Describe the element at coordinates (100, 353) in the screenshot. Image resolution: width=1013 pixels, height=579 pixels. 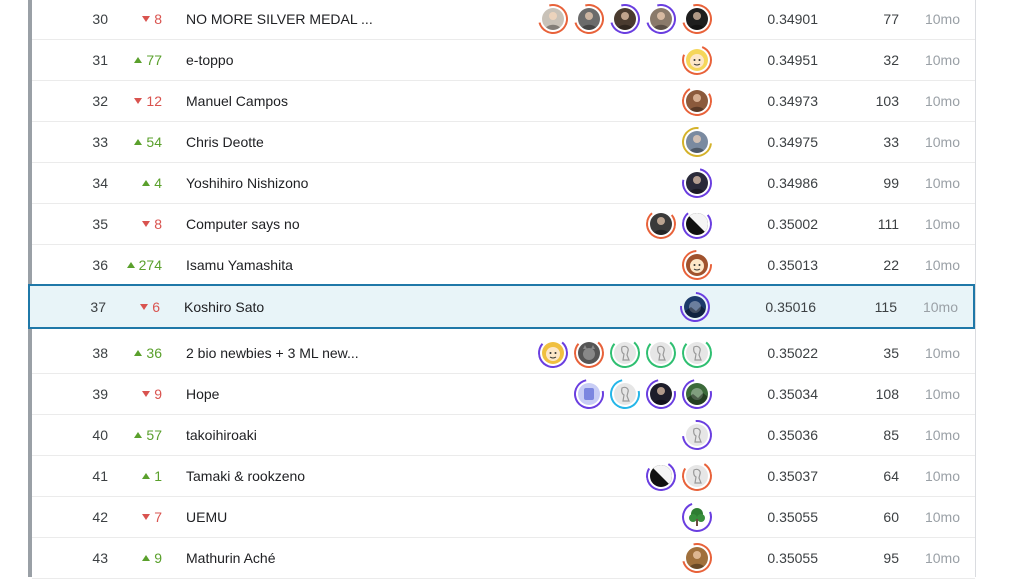
I see `rank-number: 38` at that location.